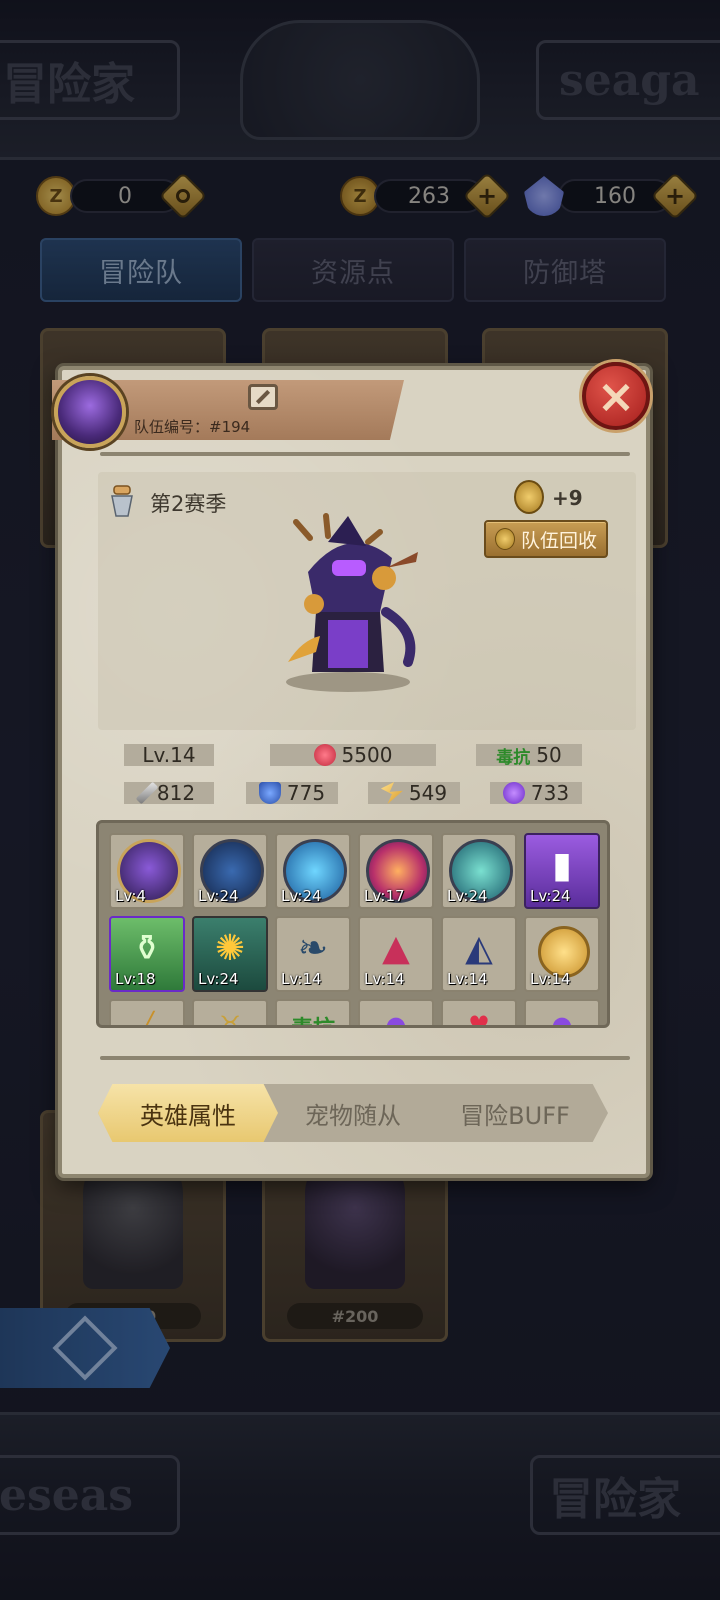 The width and height of the screenshot is (720, 1600). Describe the element at coordinates (513, 793) in the screenshot. I see `magic-orb-icon` at that location.